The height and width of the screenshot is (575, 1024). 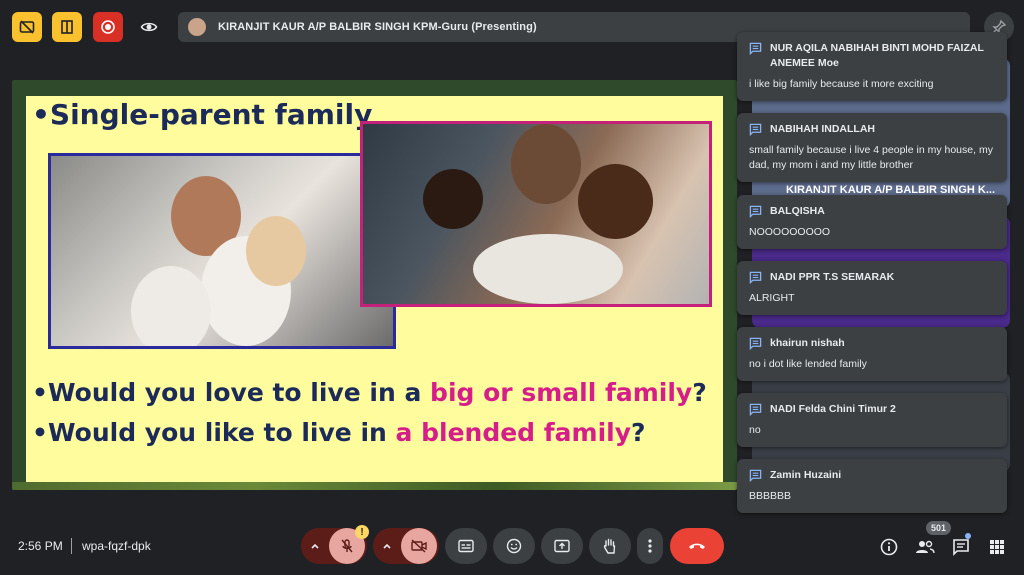 I want to click on reactions-button, so click(x=514, y=546).